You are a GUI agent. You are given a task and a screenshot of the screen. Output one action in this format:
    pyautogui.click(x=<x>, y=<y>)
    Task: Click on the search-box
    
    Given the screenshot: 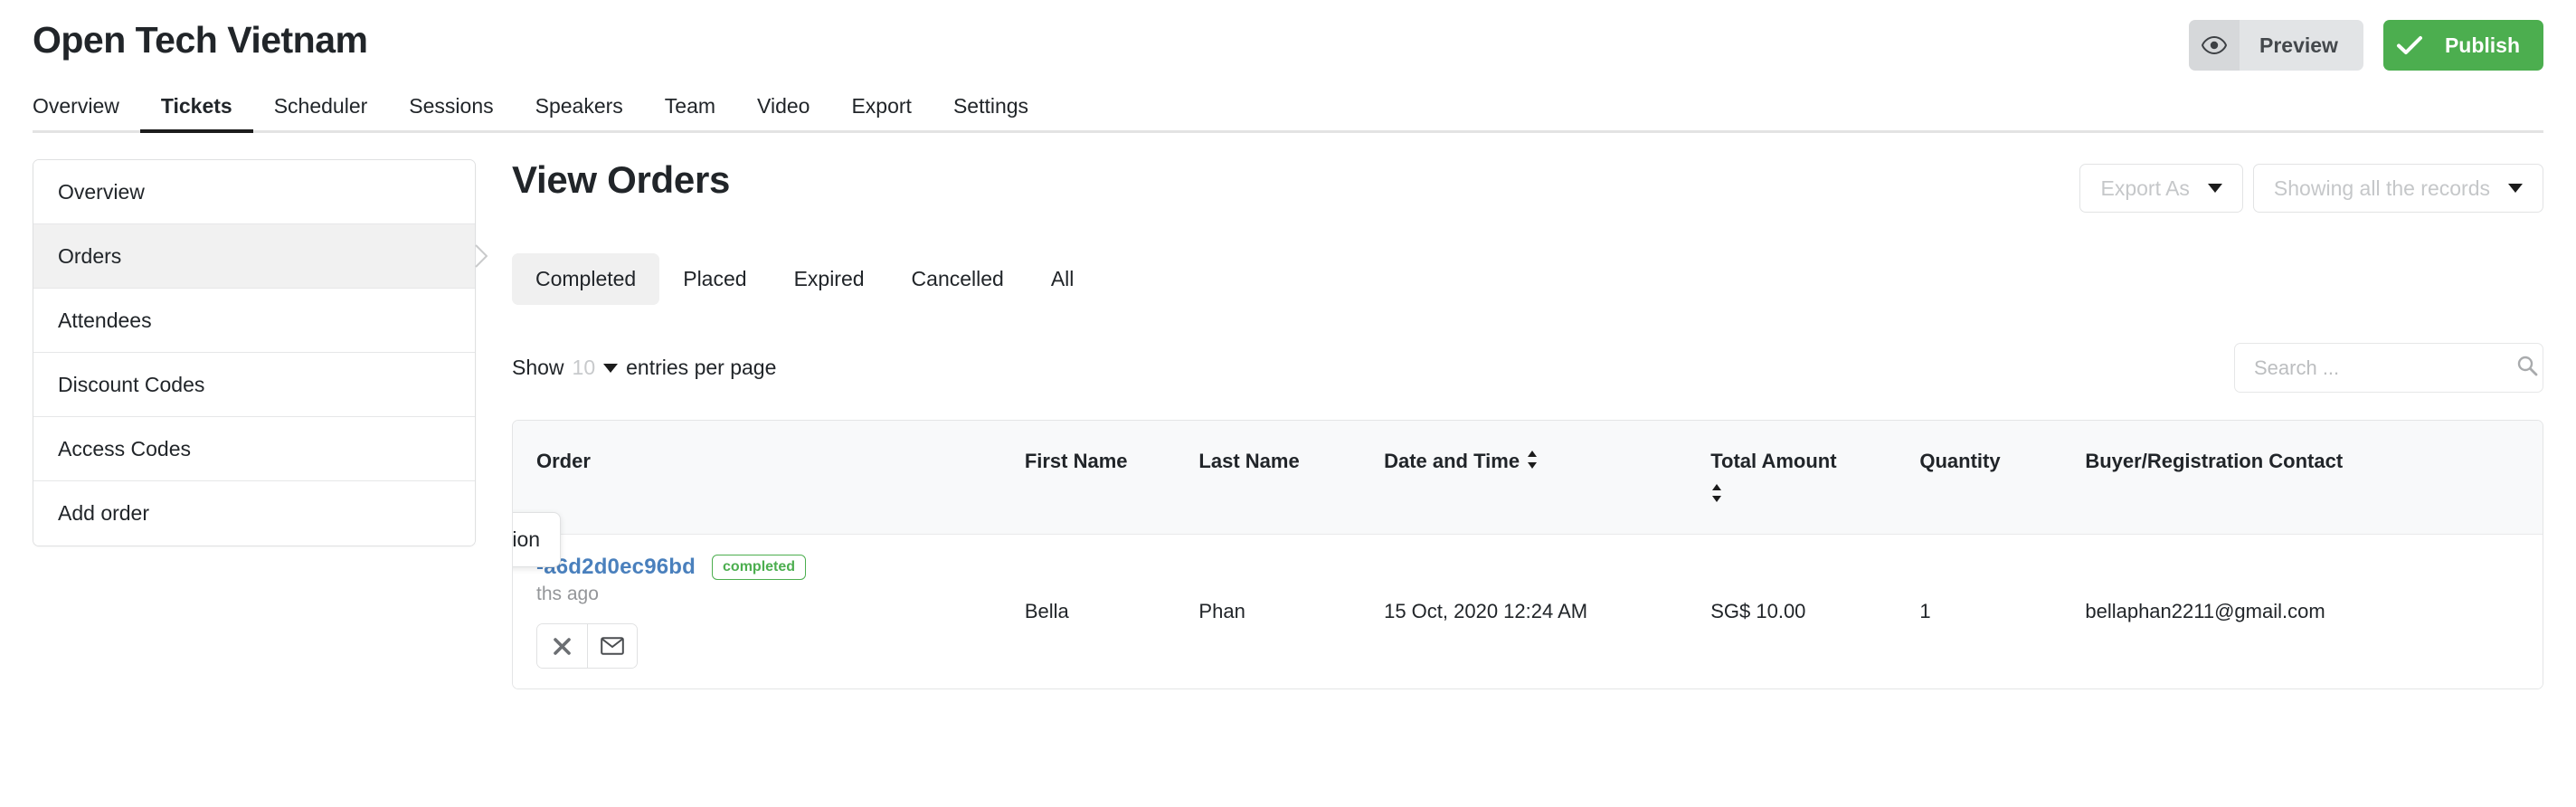 What is the action you would take?
    pyautogui.click(x=2388, y=368)
    